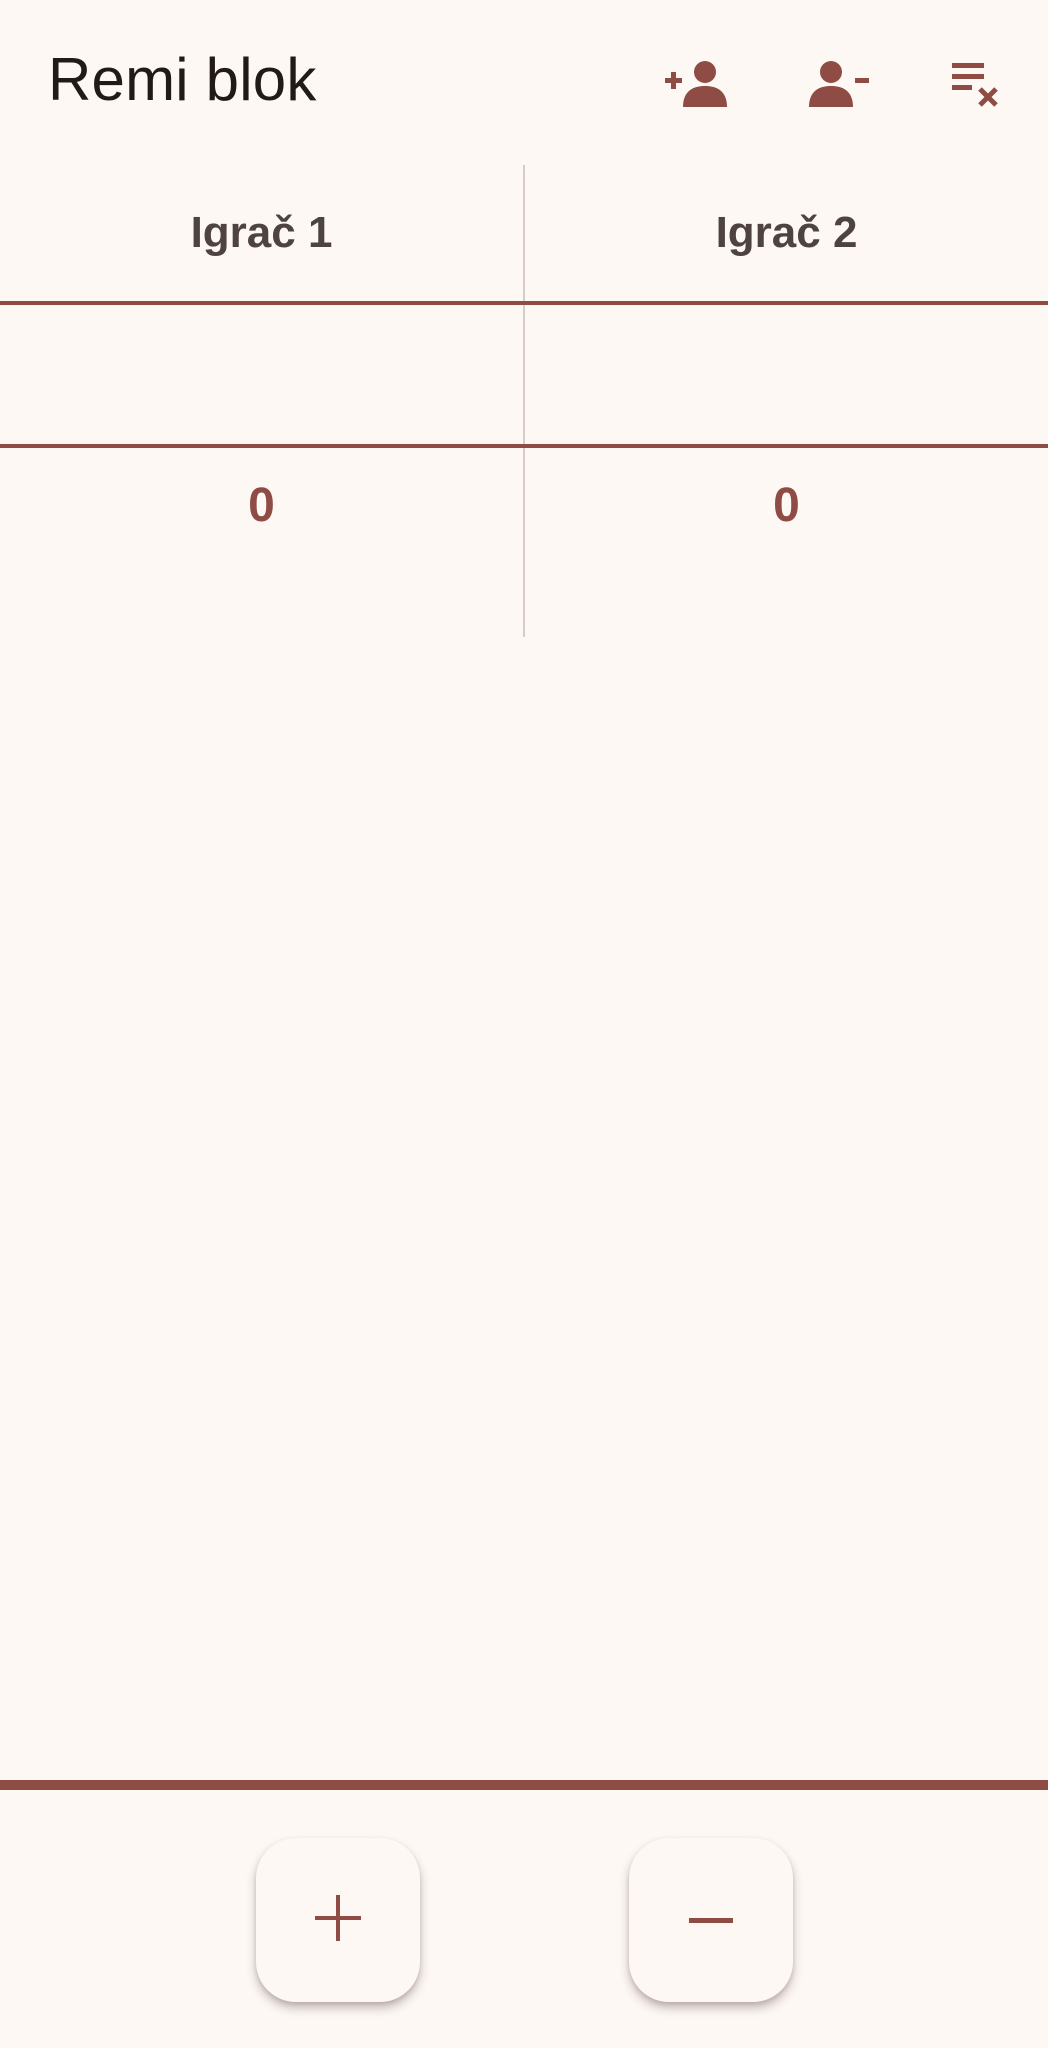 This screenshot has height=2048, width=1048. What do you see at coordinates (182, 79) in the screenshot?
I see `app-title: Remi blok` at bounding box center [182, 79].